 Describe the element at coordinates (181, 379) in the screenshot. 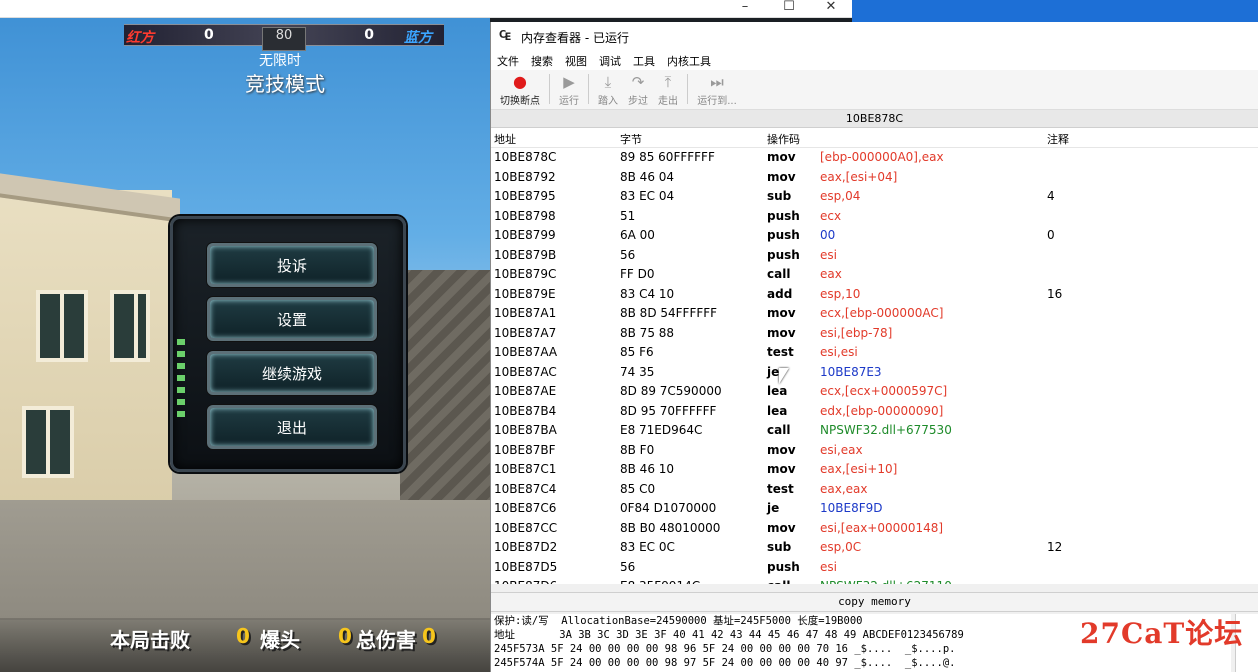

I see `menu-side-lights` at that location.